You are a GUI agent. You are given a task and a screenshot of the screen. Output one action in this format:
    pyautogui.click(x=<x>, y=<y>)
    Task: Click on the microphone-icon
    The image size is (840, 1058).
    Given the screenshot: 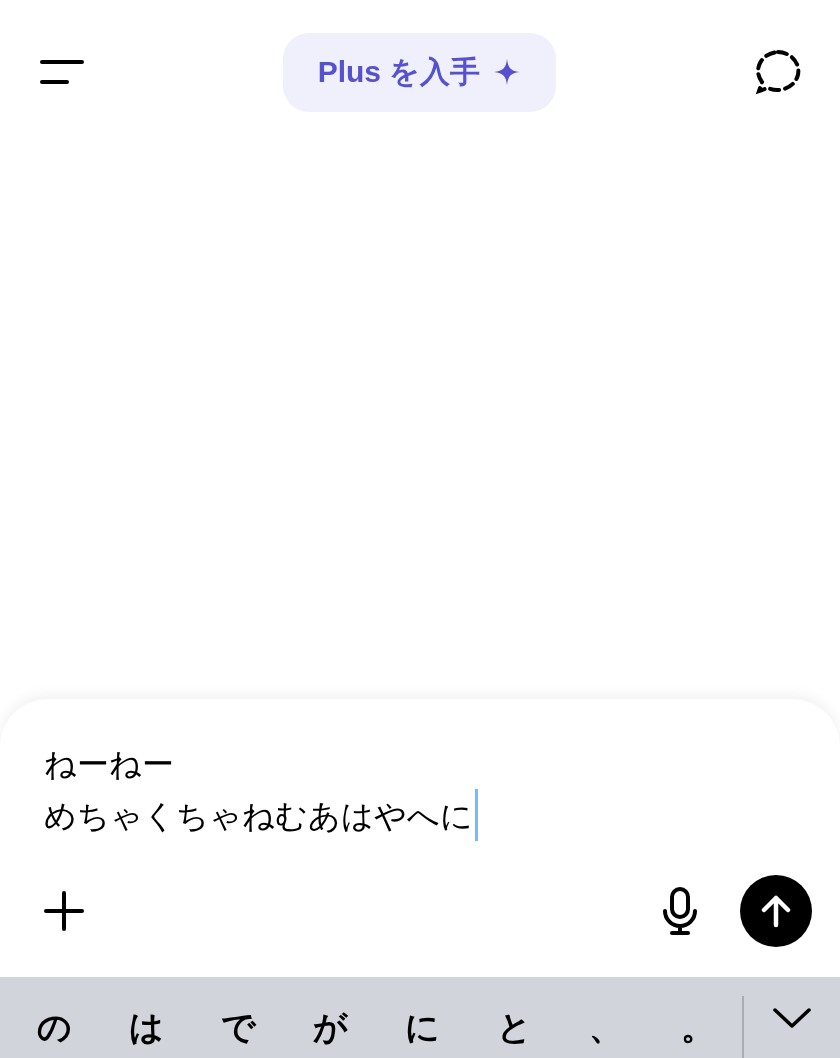 What is the action you would take?
    pyautogui.click(x=680, y=911)
    